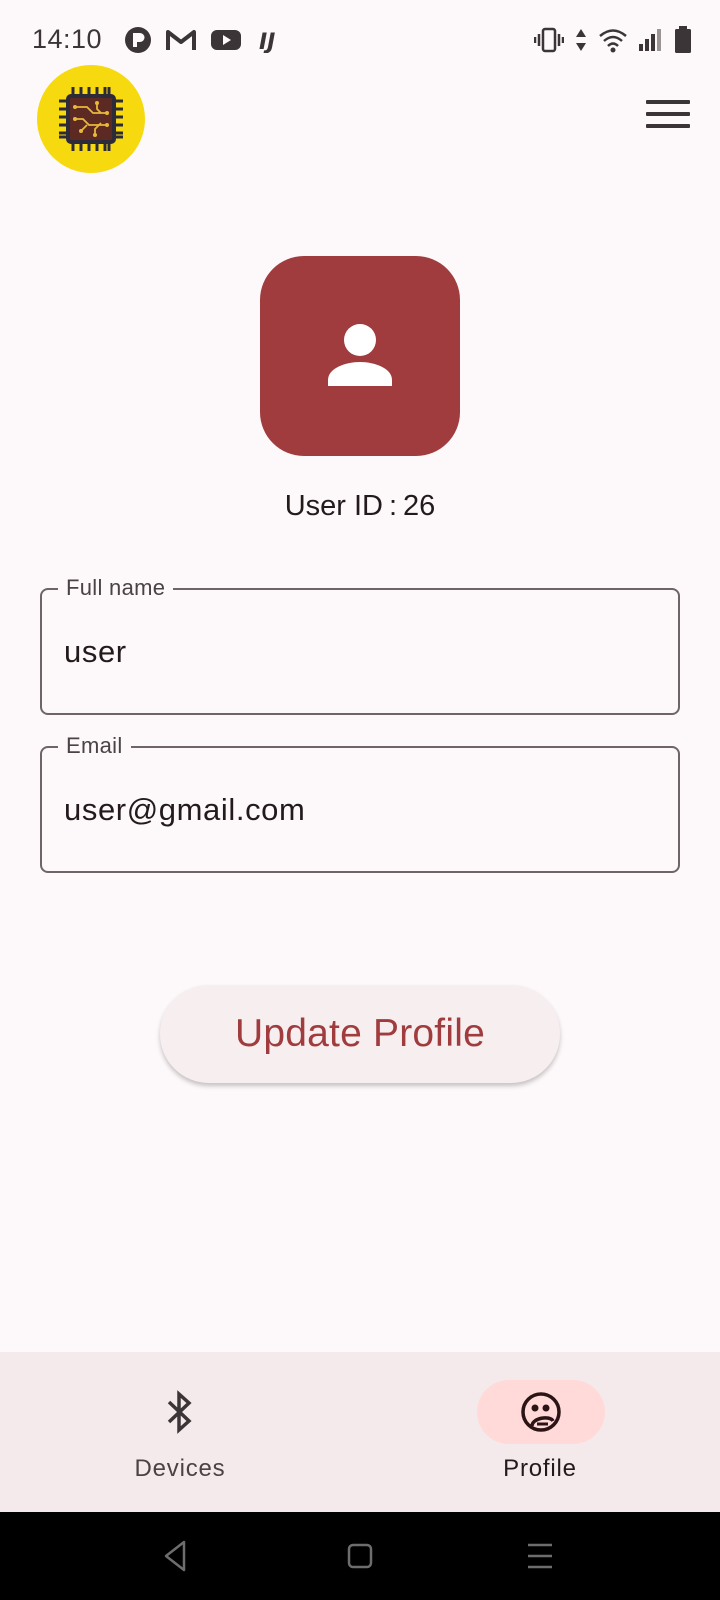  Describe the element at coordinates (226, 40) in the screenshot. I see `youtube-icon` at that location.